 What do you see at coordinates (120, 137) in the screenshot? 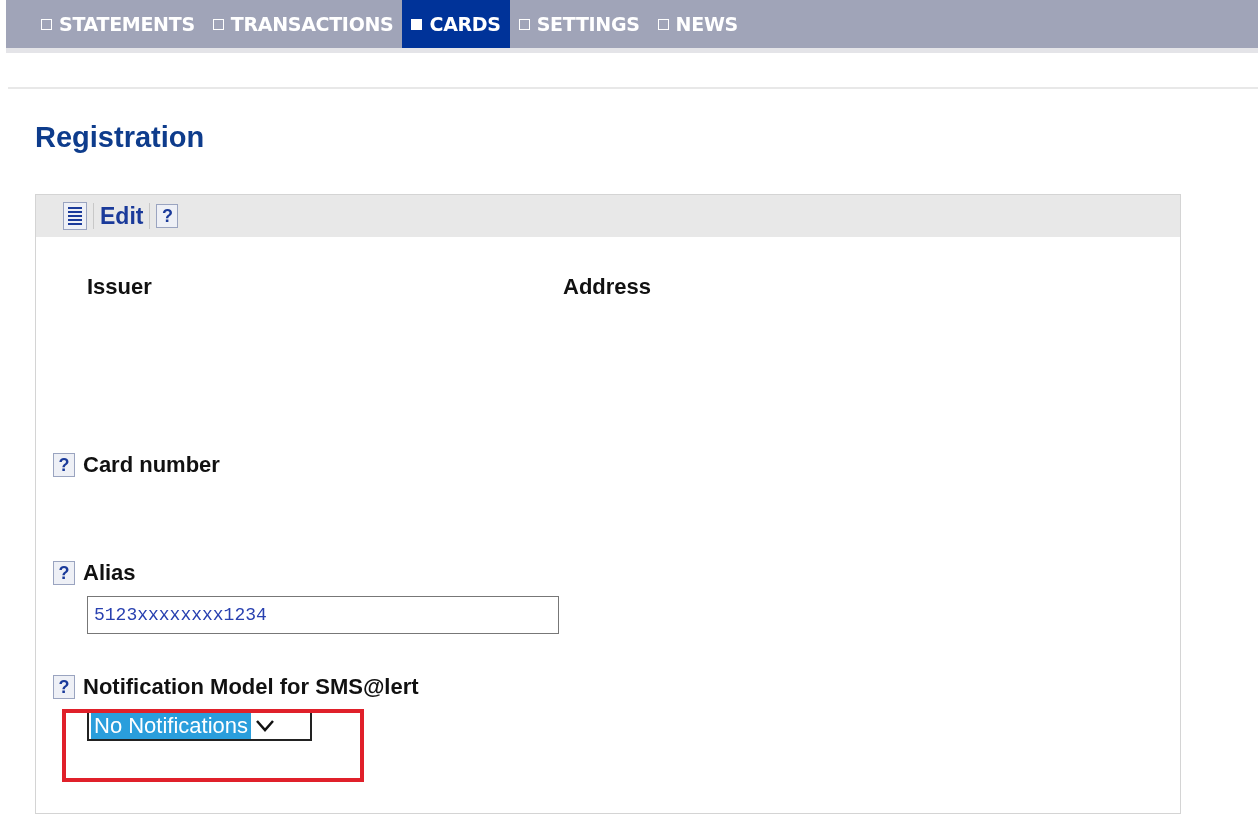
I see `page-title: Registration` at bounding box center [120, 137].